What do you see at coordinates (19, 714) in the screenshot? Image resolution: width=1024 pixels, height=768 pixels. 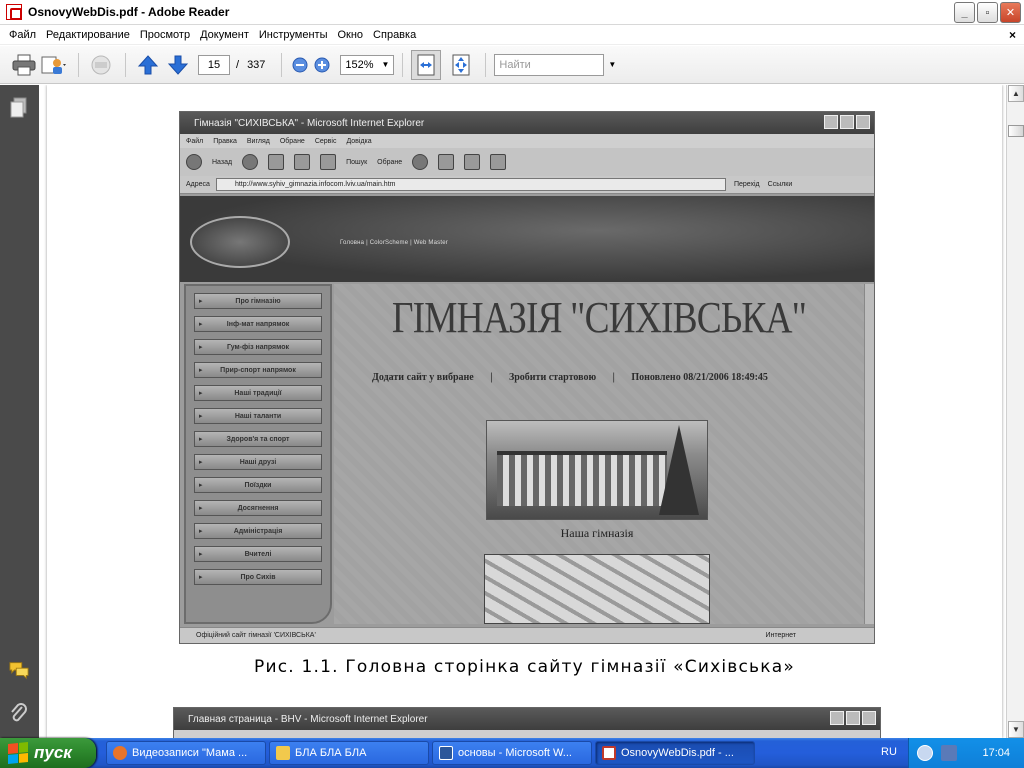 I see `paperclip-icon` at bounding box center [19, 714].